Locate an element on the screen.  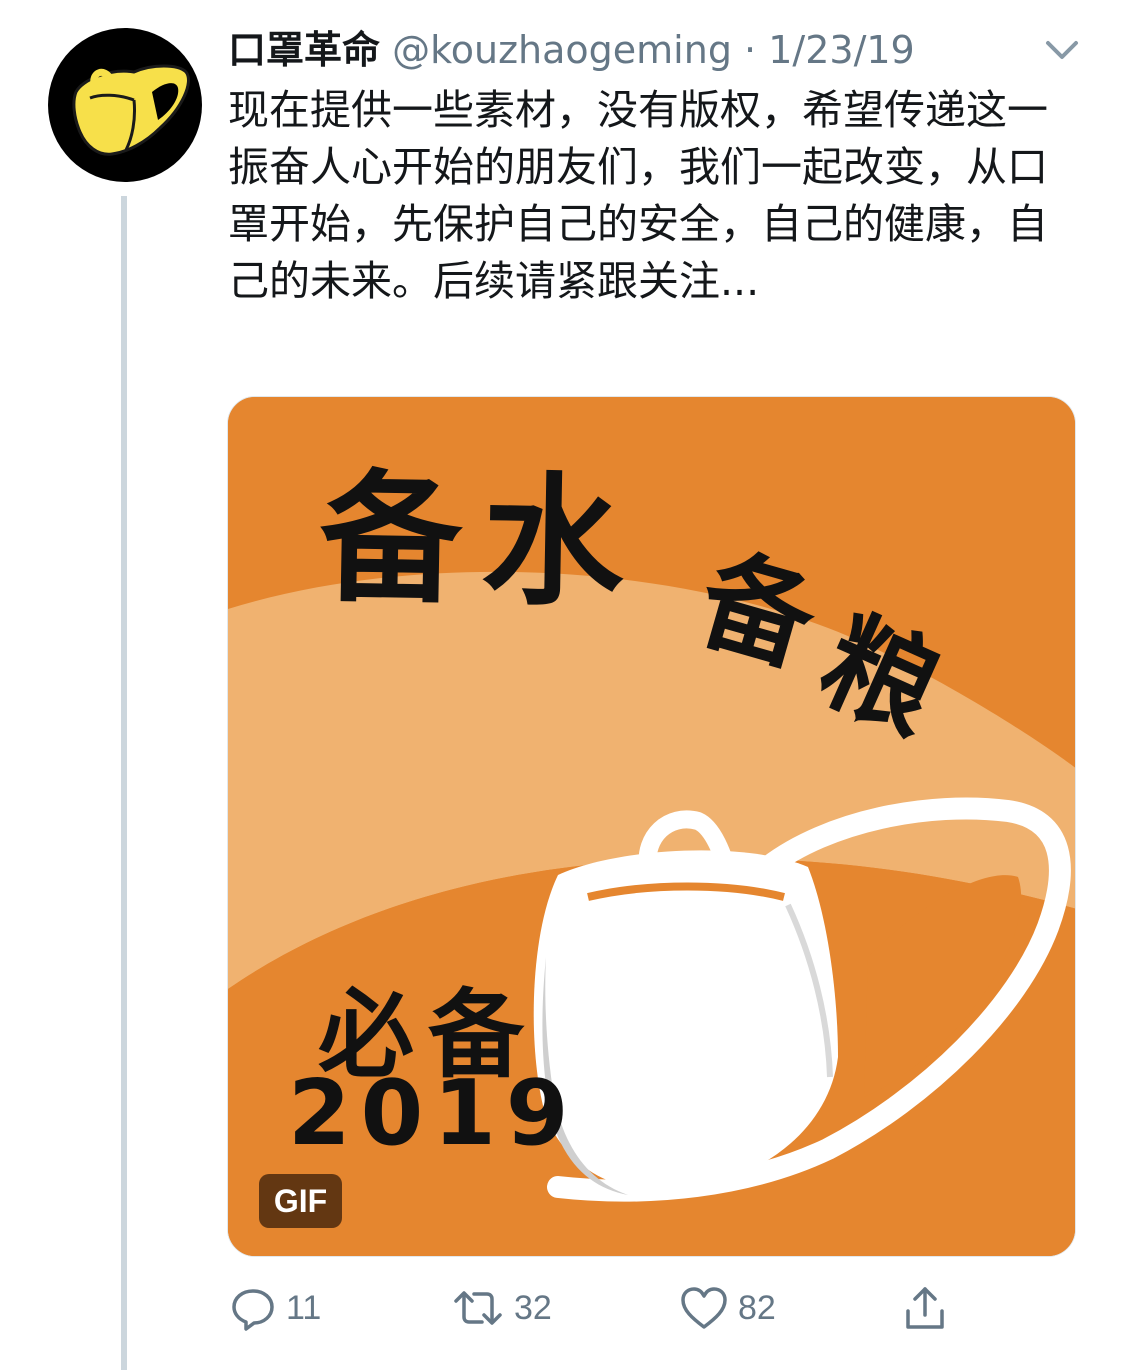
share-button is located at coordinates (925, 1308).